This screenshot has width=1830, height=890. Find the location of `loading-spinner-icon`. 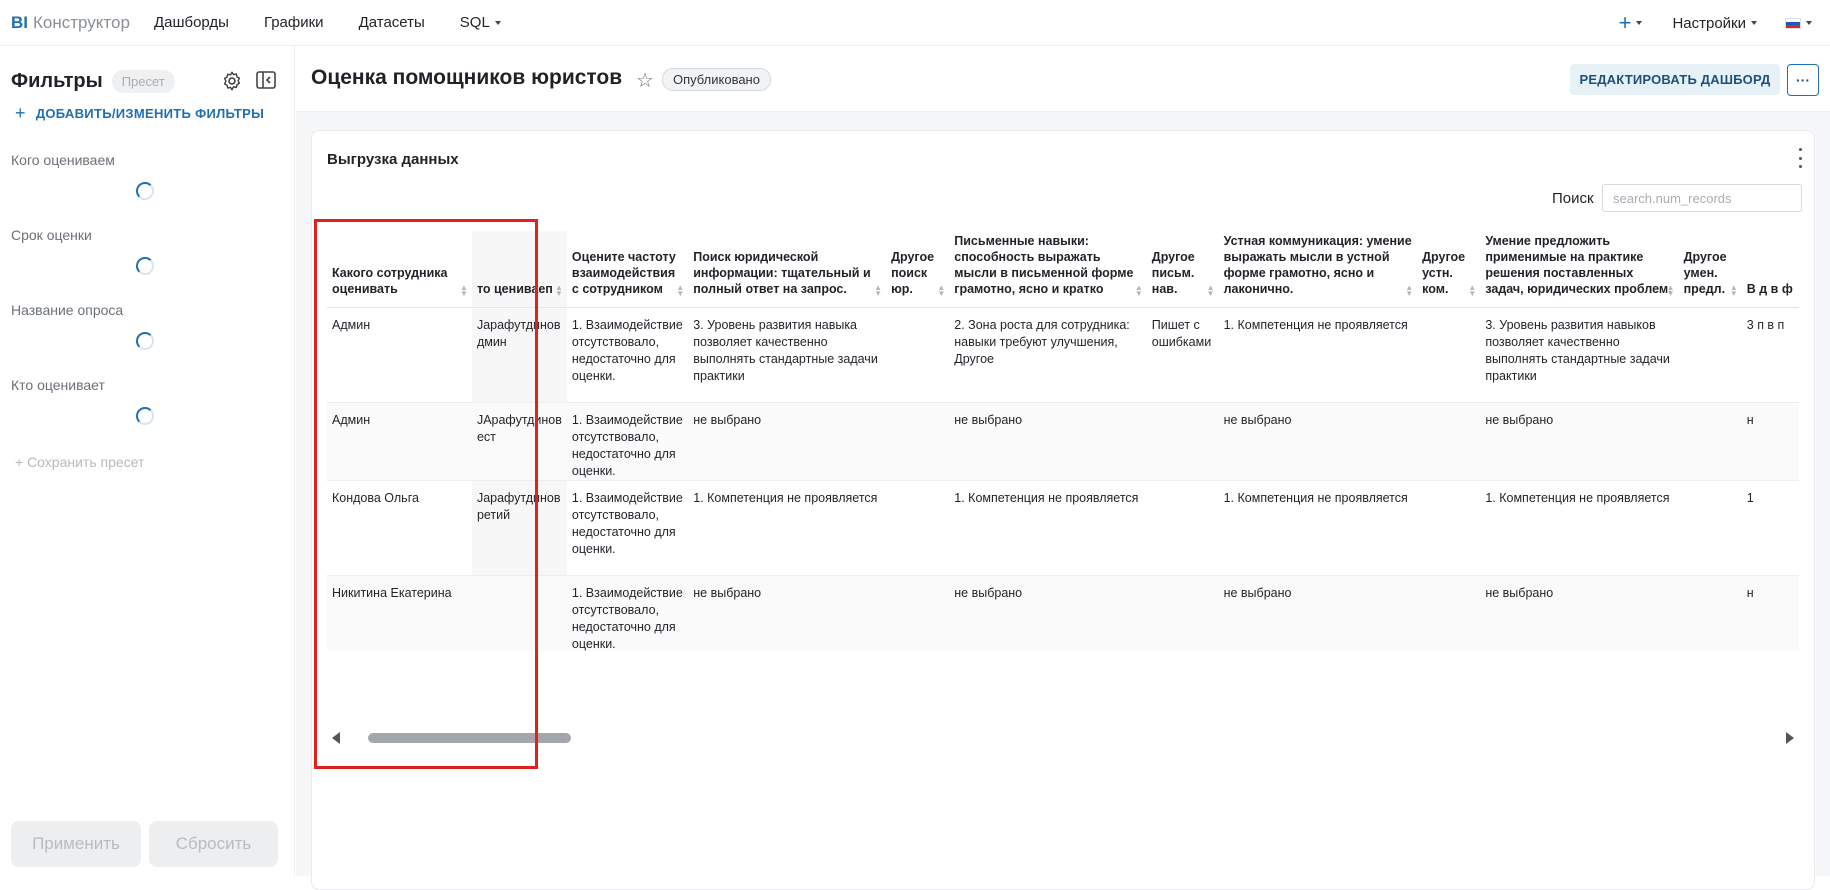

loading-spinner-icon is located at coordinates (145, 341).